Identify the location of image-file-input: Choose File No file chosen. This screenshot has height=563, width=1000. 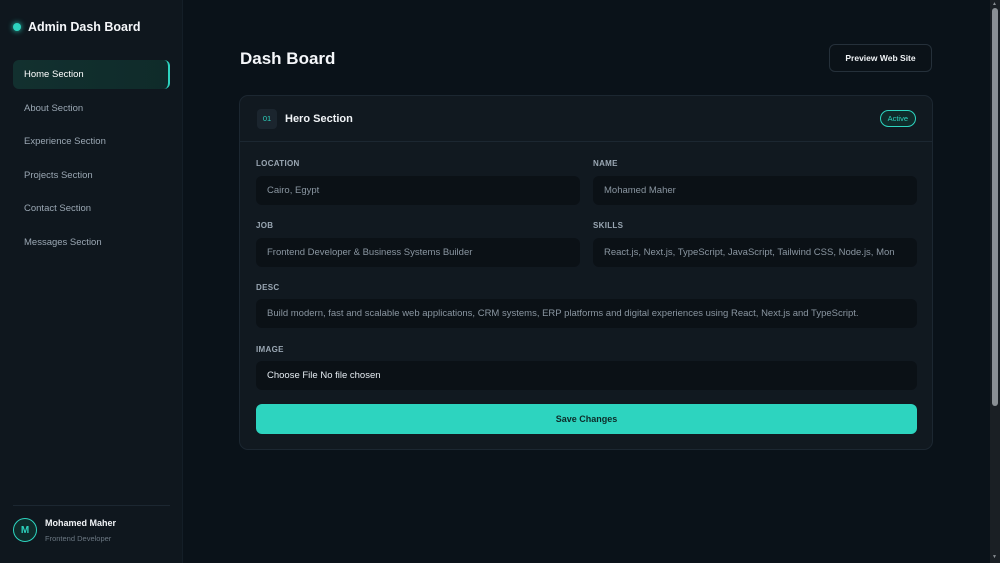
(586, 375).